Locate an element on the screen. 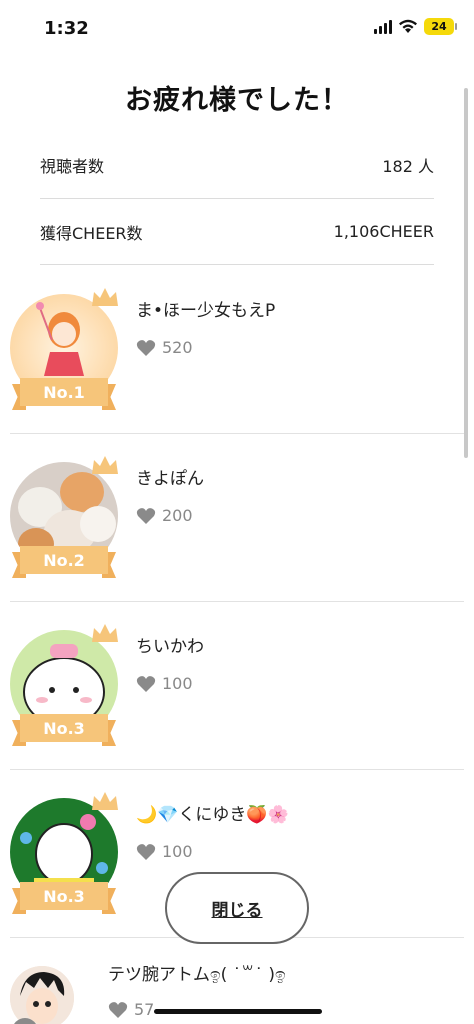  scrollbar is located at coordinates (466, 273).